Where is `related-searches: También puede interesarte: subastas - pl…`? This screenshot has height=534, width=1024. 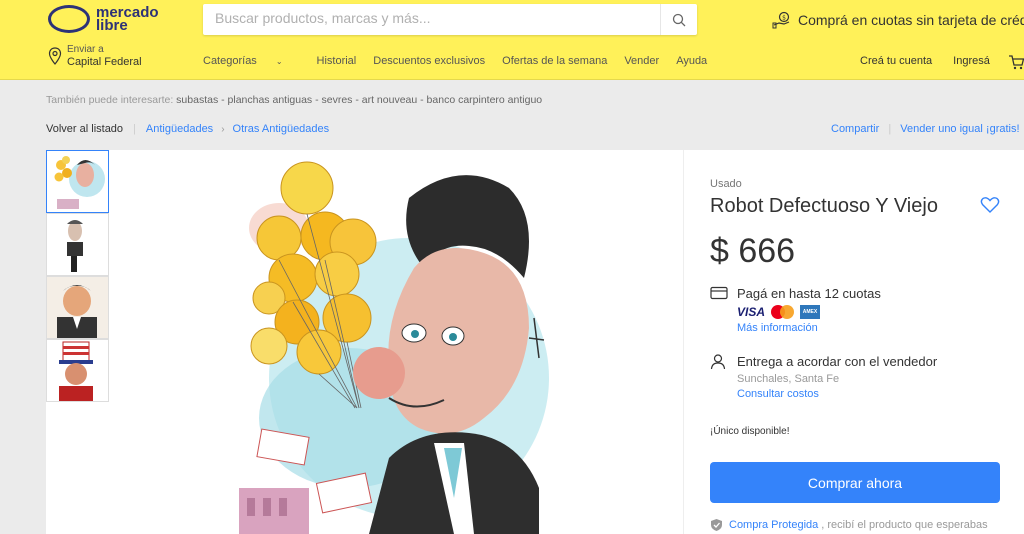
related-searches: También puede interesarte: subastas - pl… is located at coordinates (294, 100).